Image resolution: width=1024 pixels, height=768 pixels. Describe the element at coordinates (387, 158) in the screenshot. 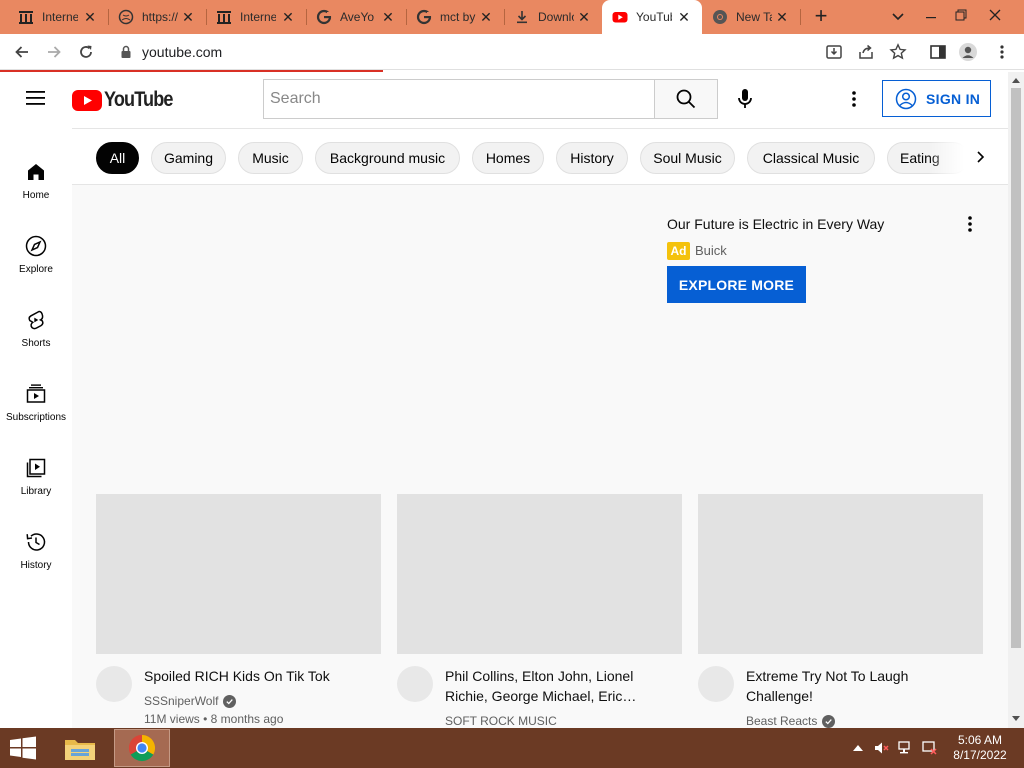

I see `chip-background-music: Background music` at that location.